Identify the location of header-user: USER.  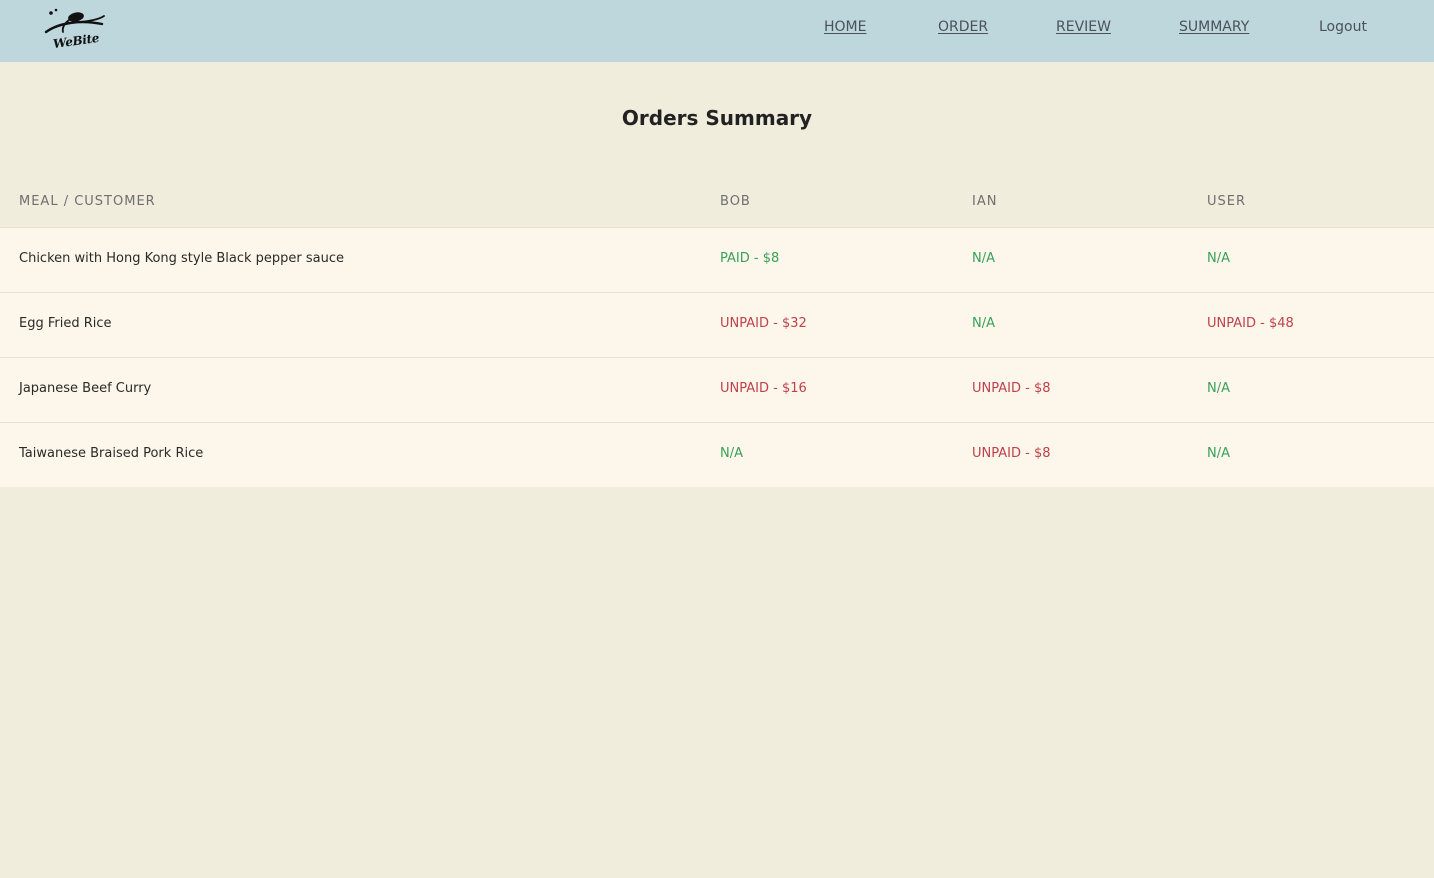
(1227, 201).